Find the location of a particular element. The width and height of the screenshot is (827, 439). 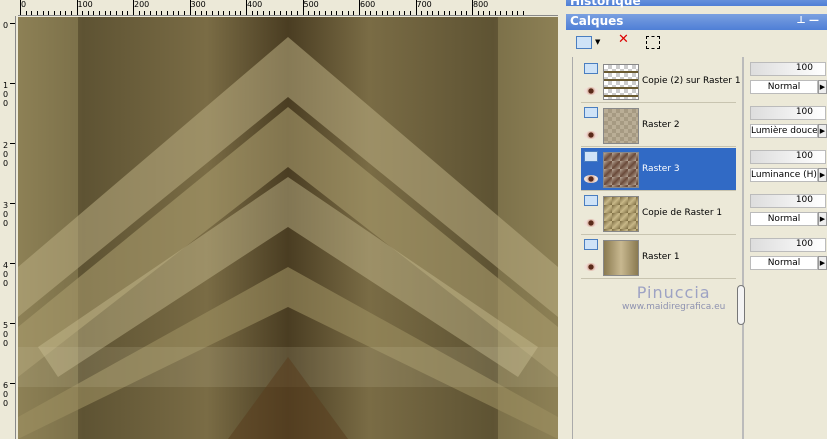

layers-toolbar: ▼ ✕ is located at coordinates (696, 43).